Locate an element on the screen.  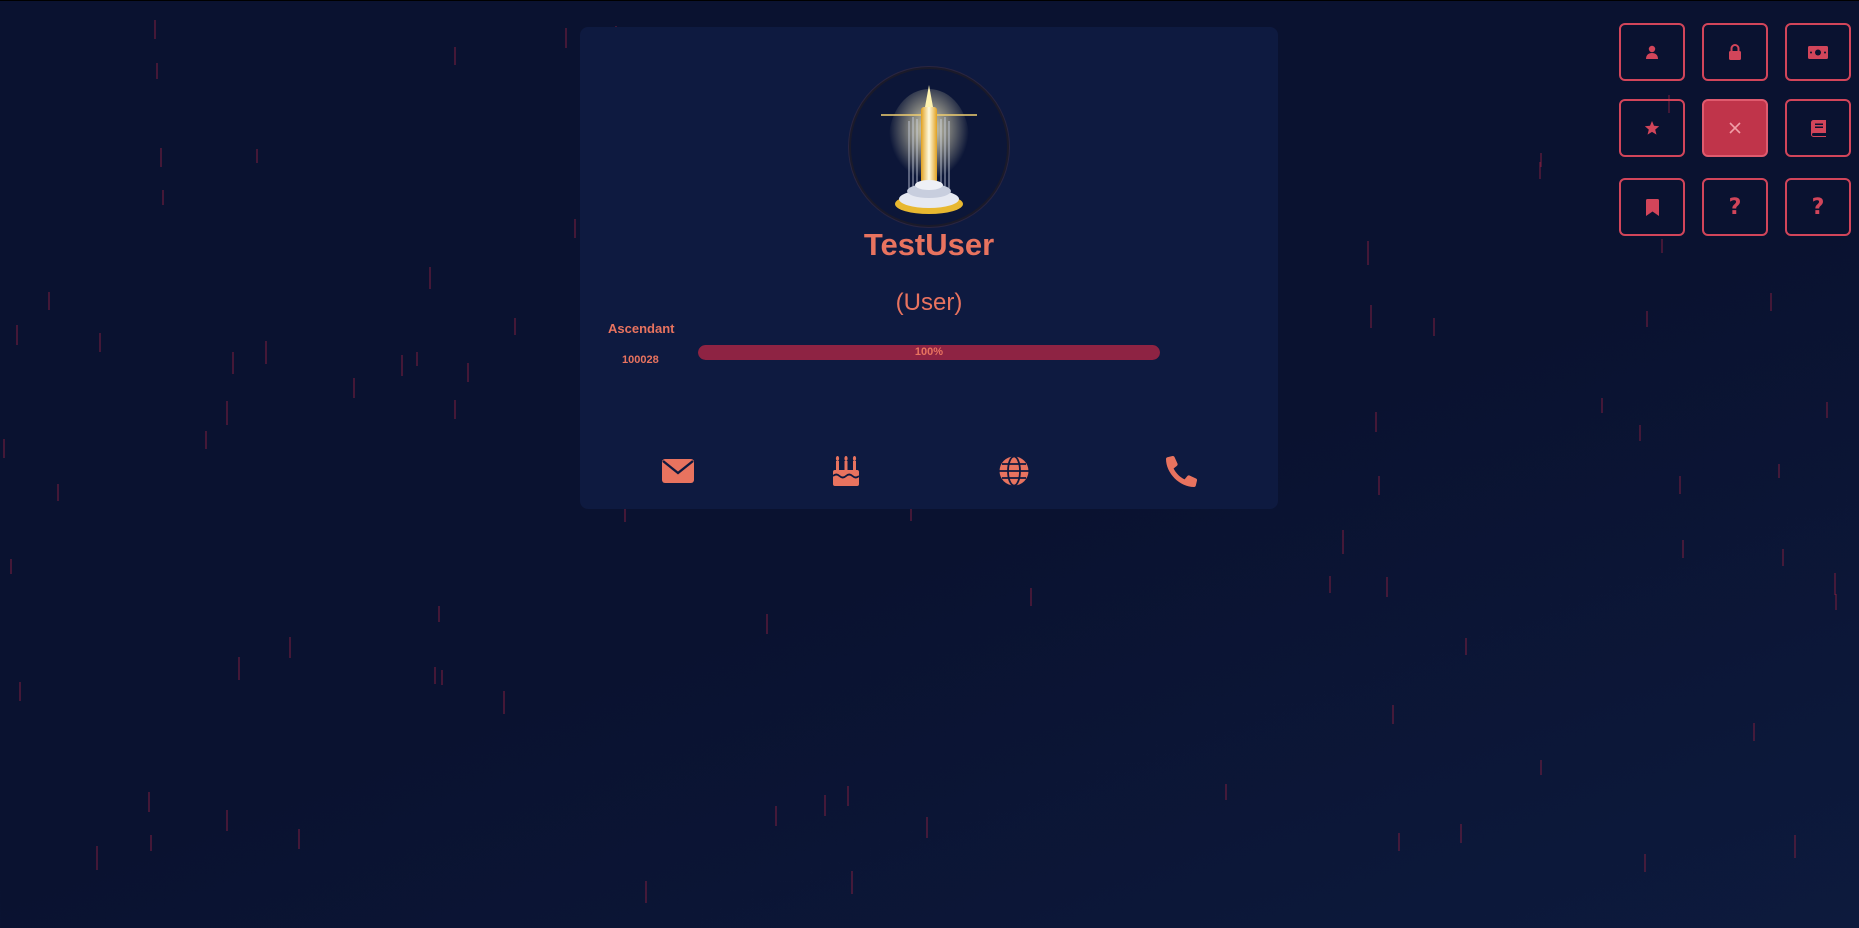
birthday-cake-icon is located at coordinates (846, 471).